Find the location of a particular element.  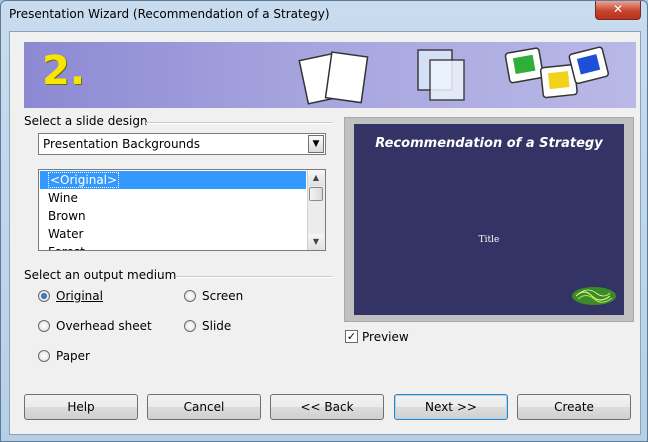

transparencies-icon is located at coordinates (441, 75).